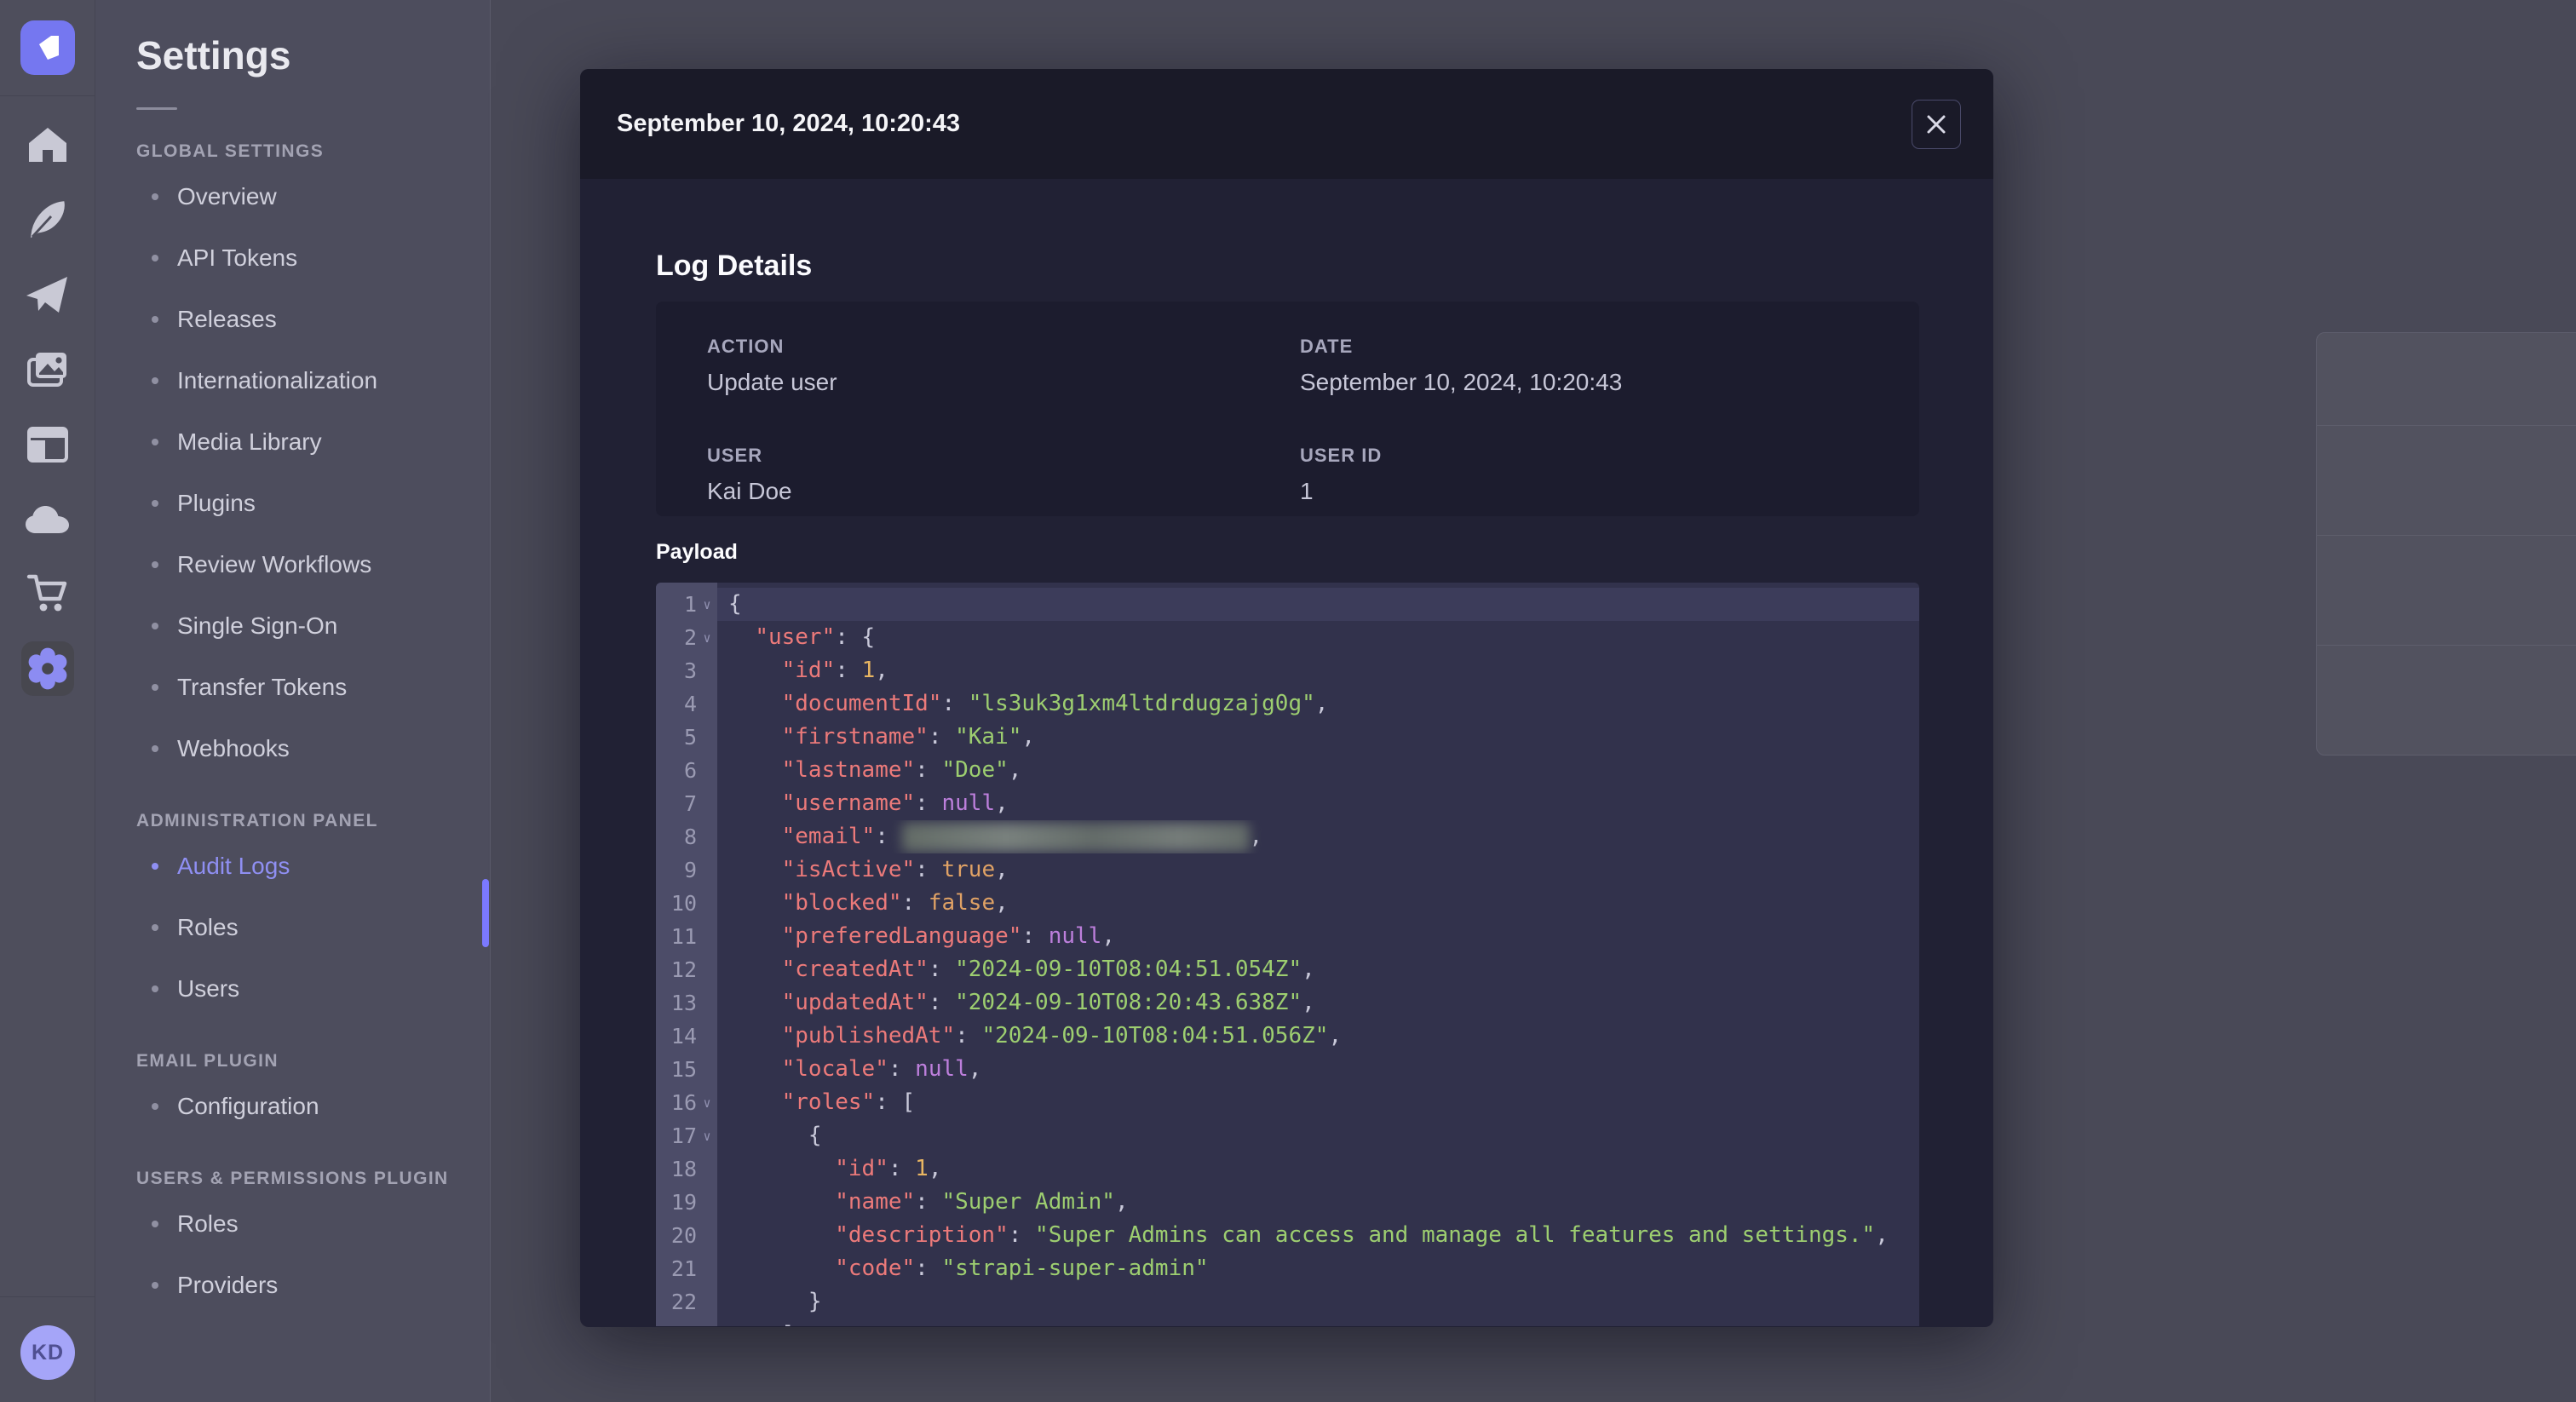  I want to click on line-number: 12, so click(684, 969).